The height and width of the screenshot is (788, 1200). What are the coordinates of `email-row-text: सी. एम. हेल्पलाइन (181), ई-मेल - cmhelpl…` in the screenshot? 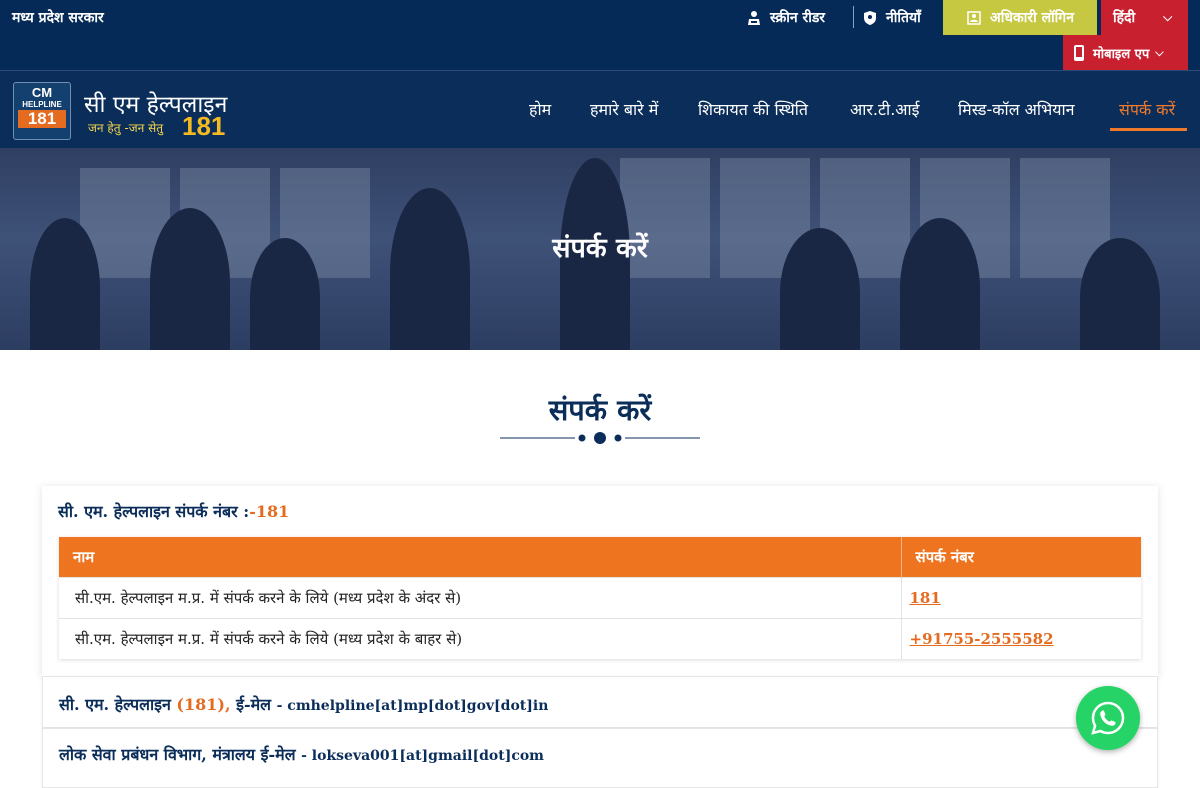 It's located at (303, 704).